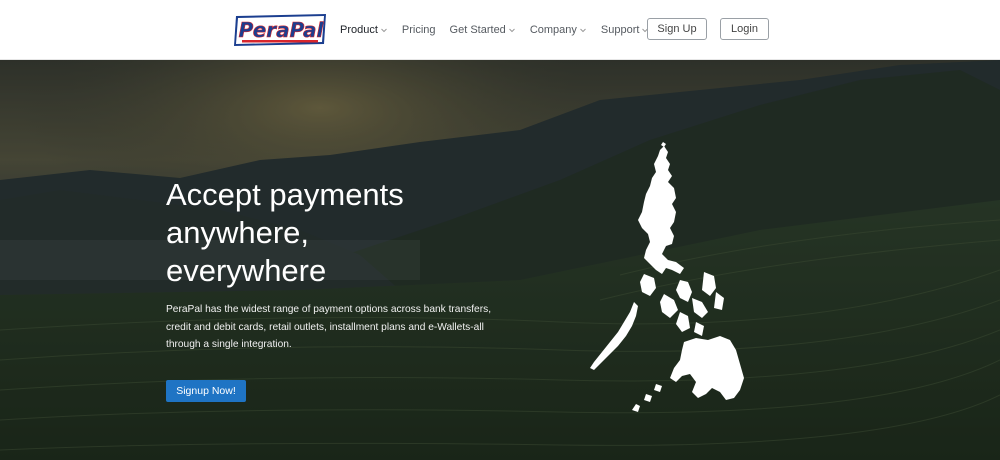 The image size is (1000, 460). What do you see at coordinates (246, 270) in the screenshot?
I see `hero-heading-line-3: everywhere` at bounding box center [246, 270].